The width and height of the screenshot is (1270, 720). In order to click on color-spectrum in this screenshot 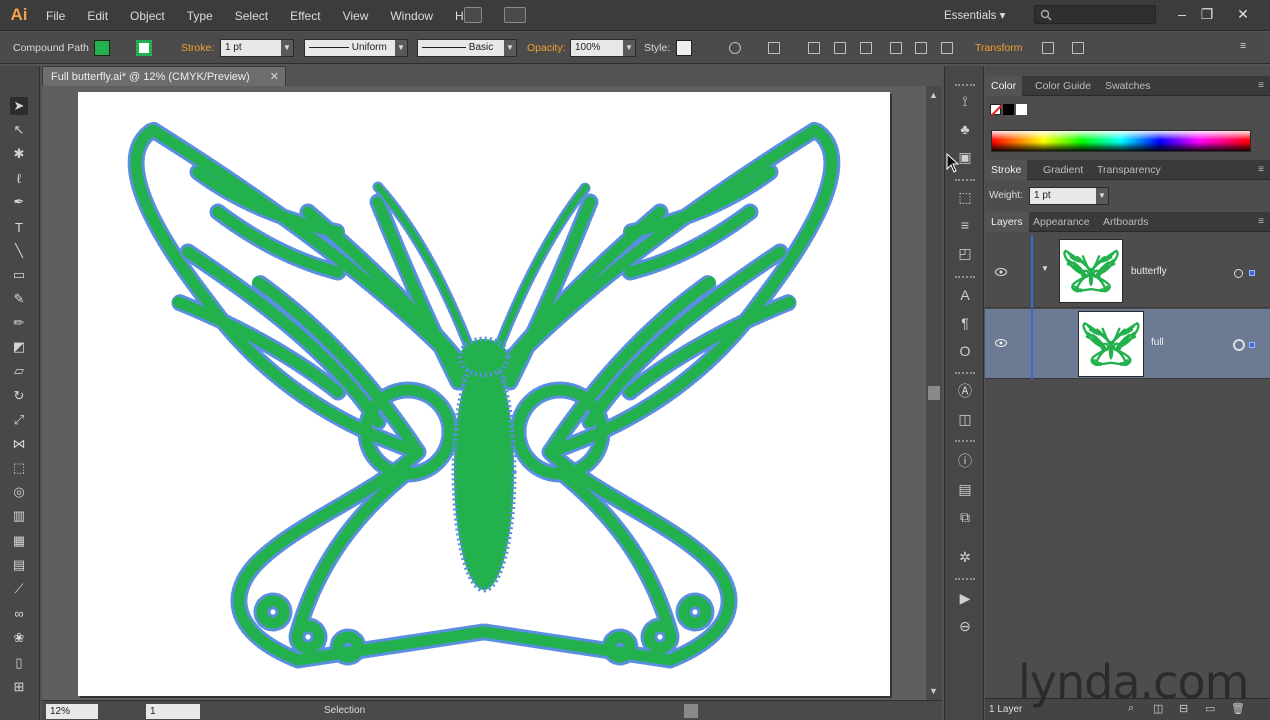, I will do `click(1121, 141)`.